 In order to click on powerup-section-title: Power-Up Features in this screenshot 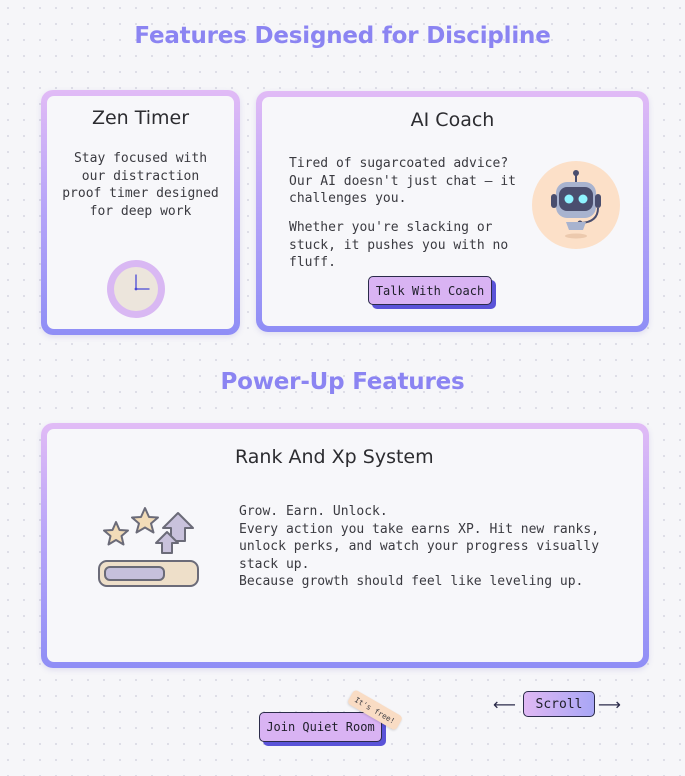, I will do `click(342, 382)`.